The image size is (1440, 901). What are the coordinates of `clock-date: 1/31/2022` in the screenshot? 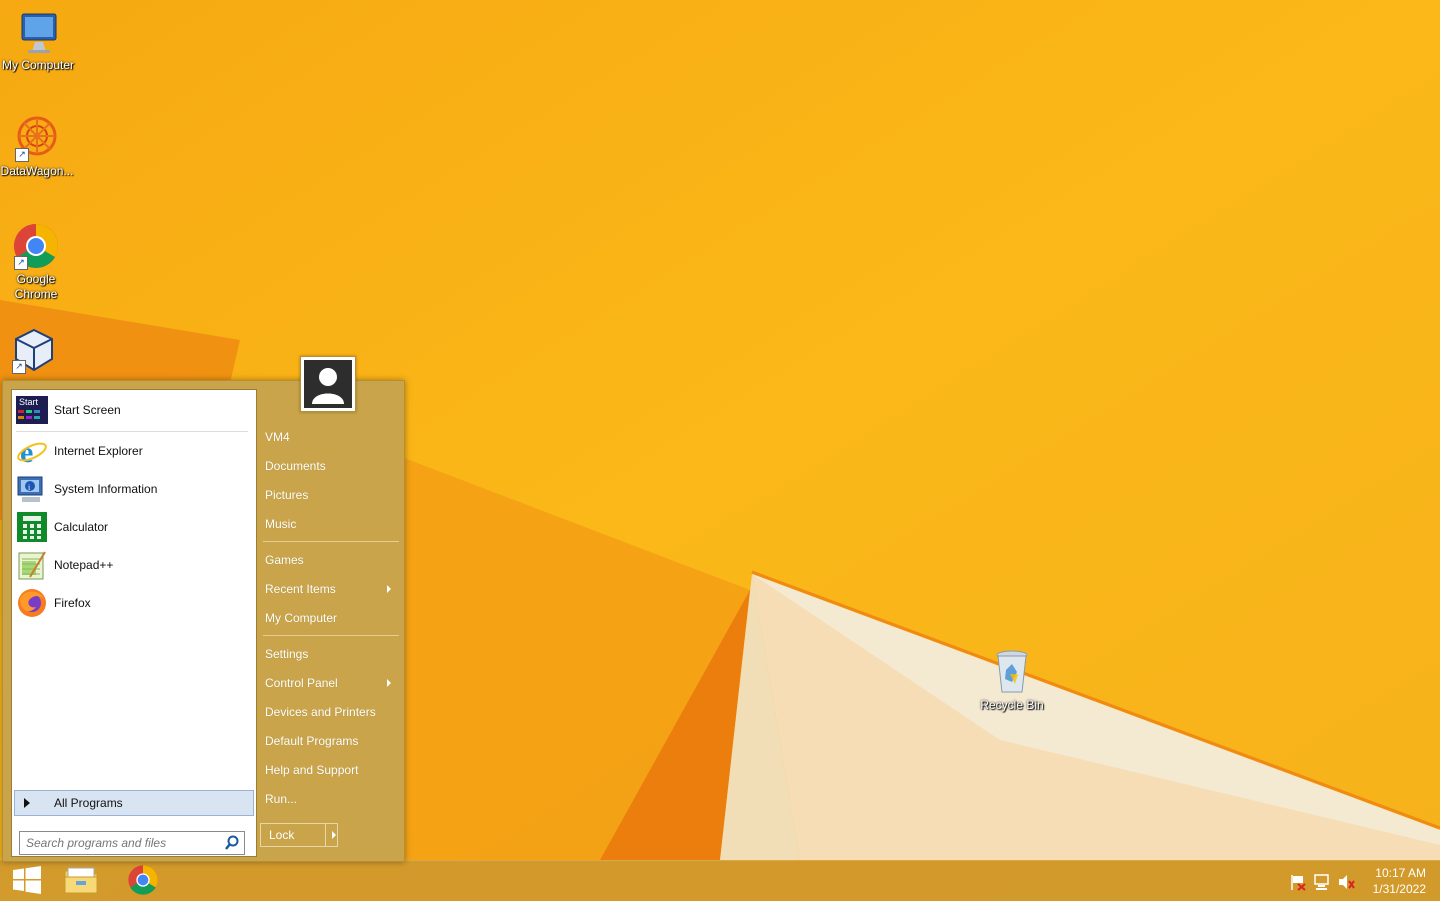 It's located at (1399, 889).